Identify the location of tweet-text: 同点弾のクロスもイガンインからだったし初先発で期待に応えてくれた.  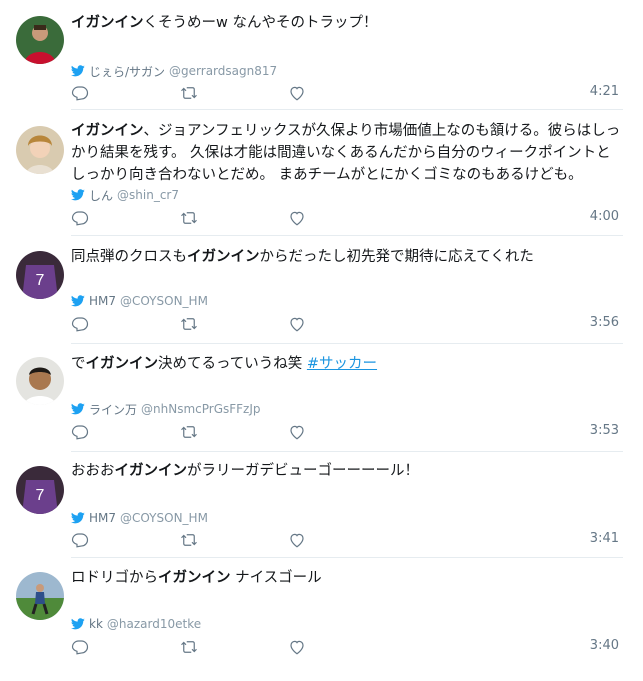
(347, 257).